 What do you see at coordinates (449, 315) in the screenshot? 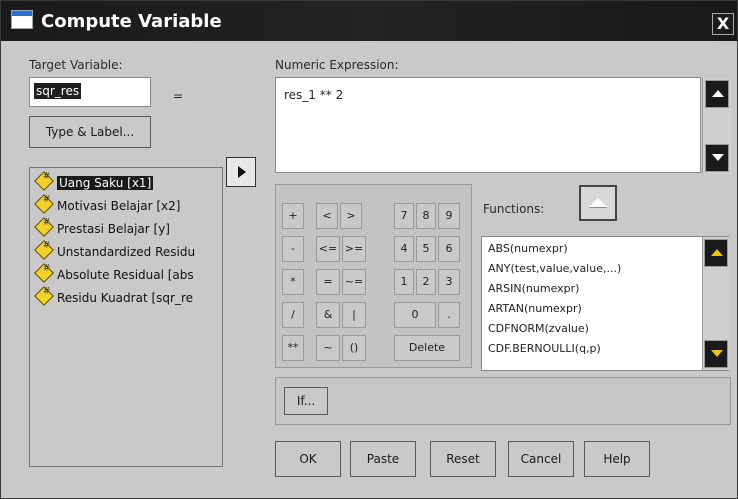
I see `key-decimal: .` at bounding box center [449, 315].